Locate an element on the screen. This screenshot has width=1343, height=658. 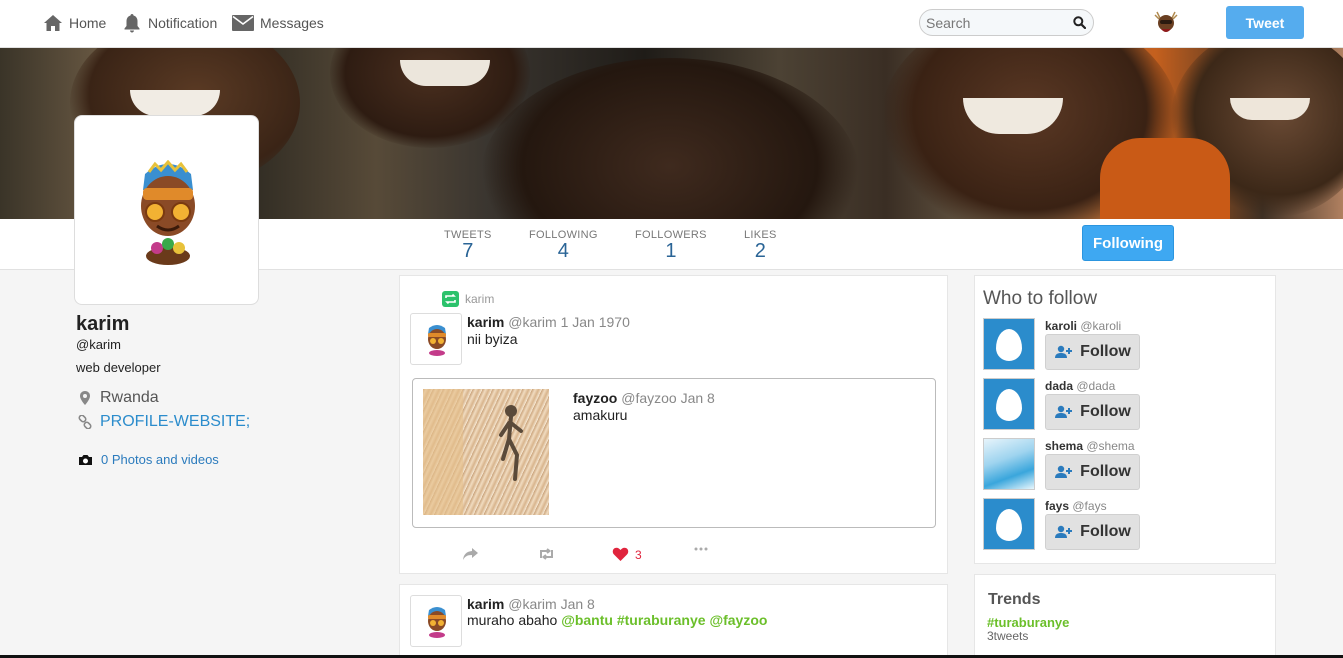
quoted-tweet-header: fayzoo @fayzoo Jan 8 is located at coordinates (644, 398).